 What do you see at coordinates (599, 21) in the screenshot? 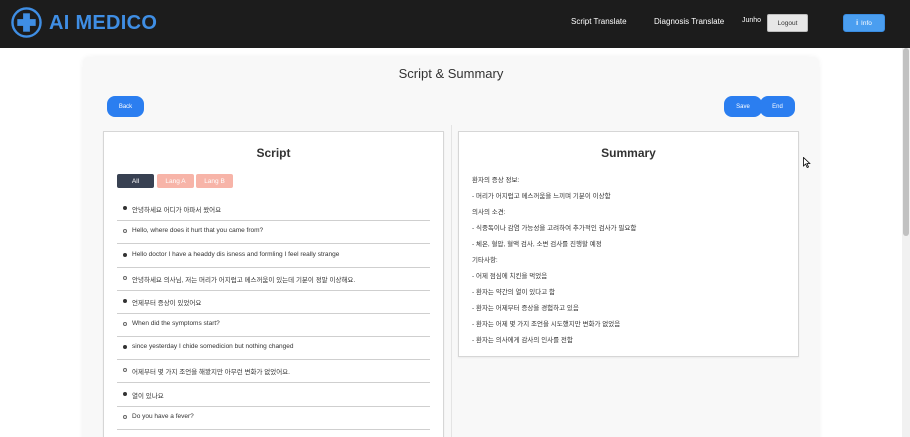
I see `nav-script-translate: Script Translate` at bounding box center [599, 21].